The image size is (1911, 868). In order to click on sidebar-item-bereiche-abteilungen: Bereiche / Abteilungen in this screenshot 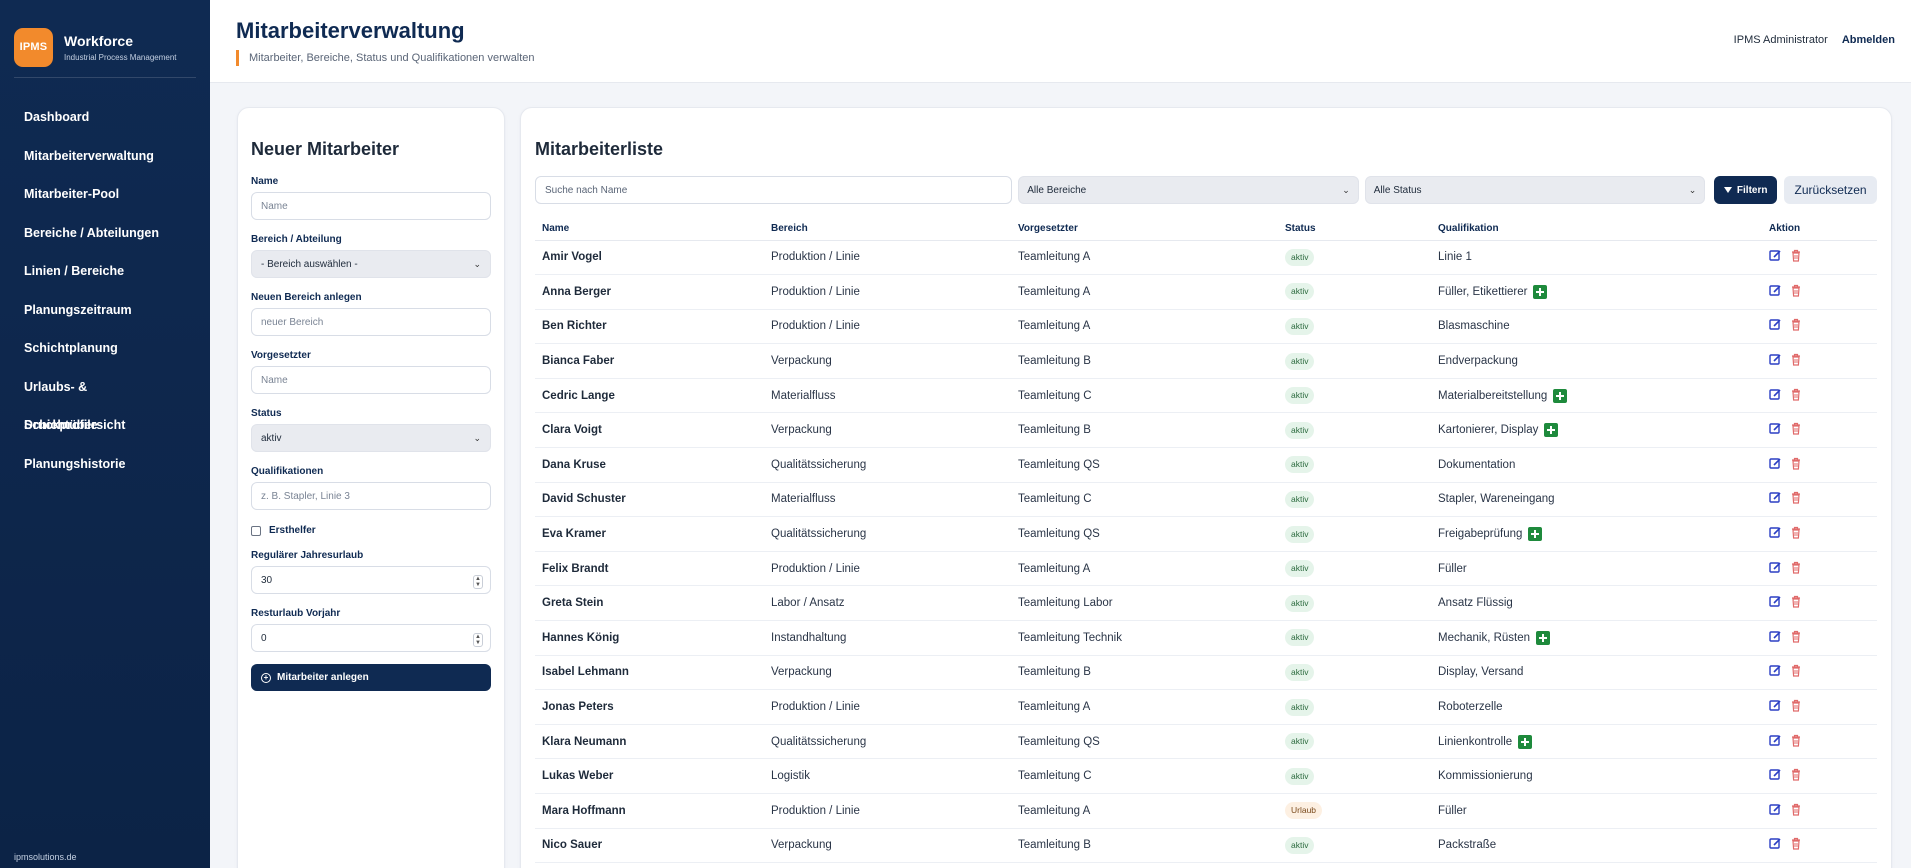, I will do `click(105, 233)`.